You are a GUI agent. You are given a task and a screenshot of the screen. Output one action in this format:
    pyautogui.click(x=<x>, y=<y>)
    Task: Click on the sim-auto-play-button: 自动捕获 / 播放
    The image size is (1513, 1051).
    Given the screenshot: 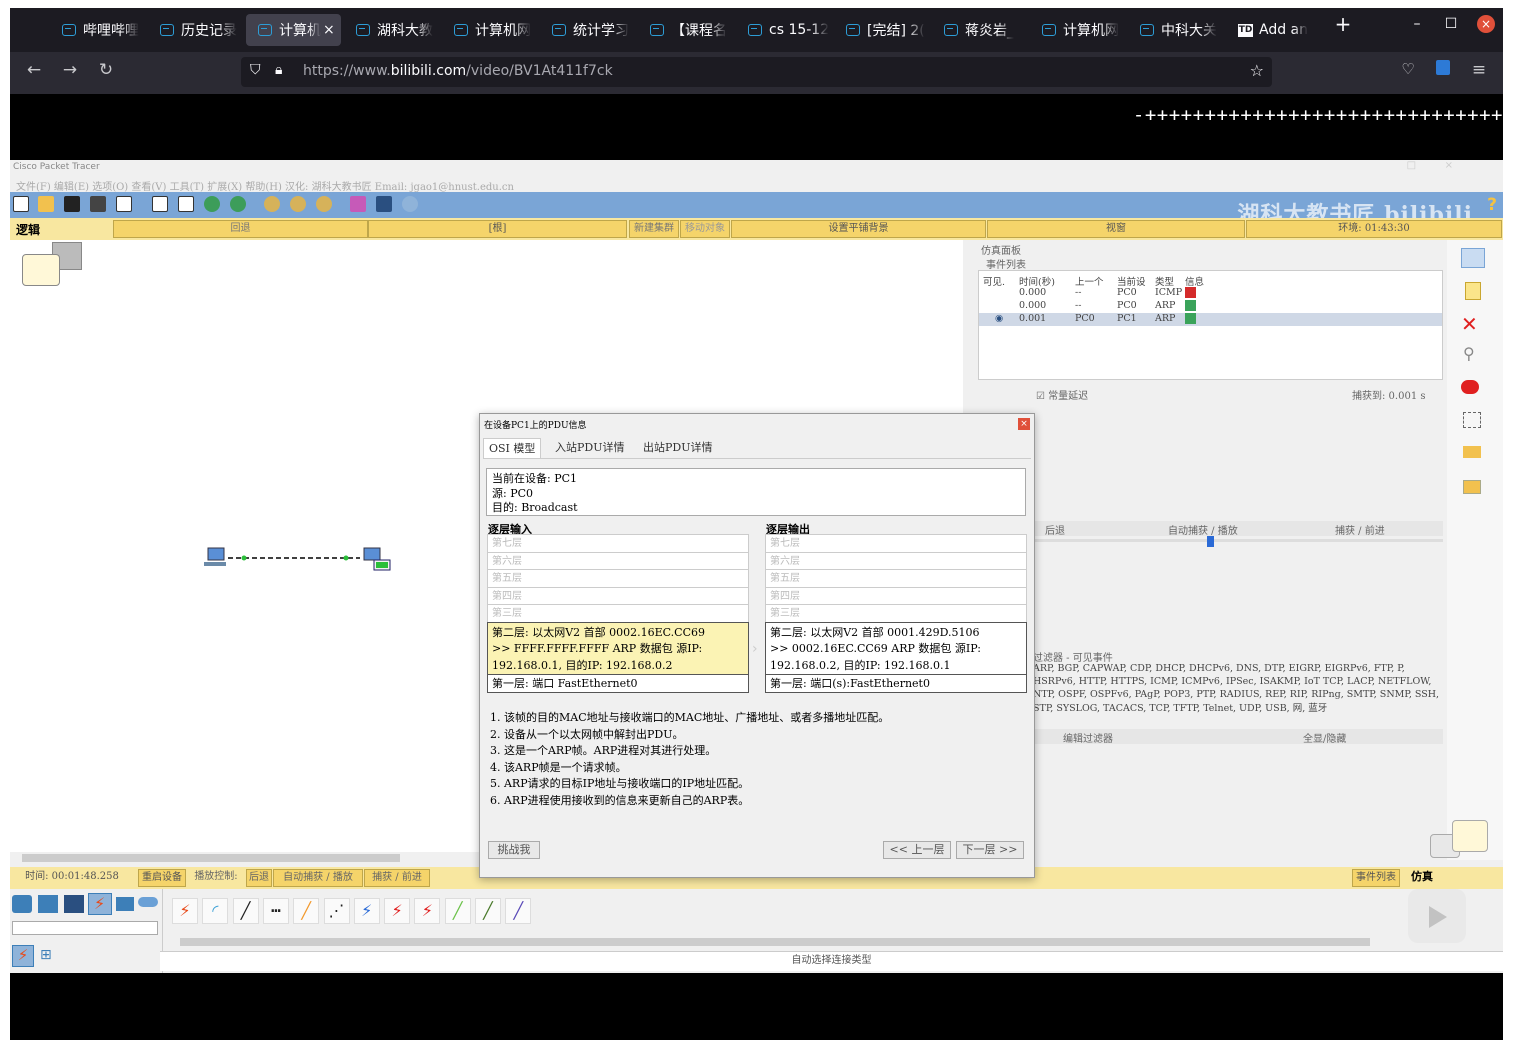 What is the action you would take?
    pyautogui.click(x=1203, y=529)
    